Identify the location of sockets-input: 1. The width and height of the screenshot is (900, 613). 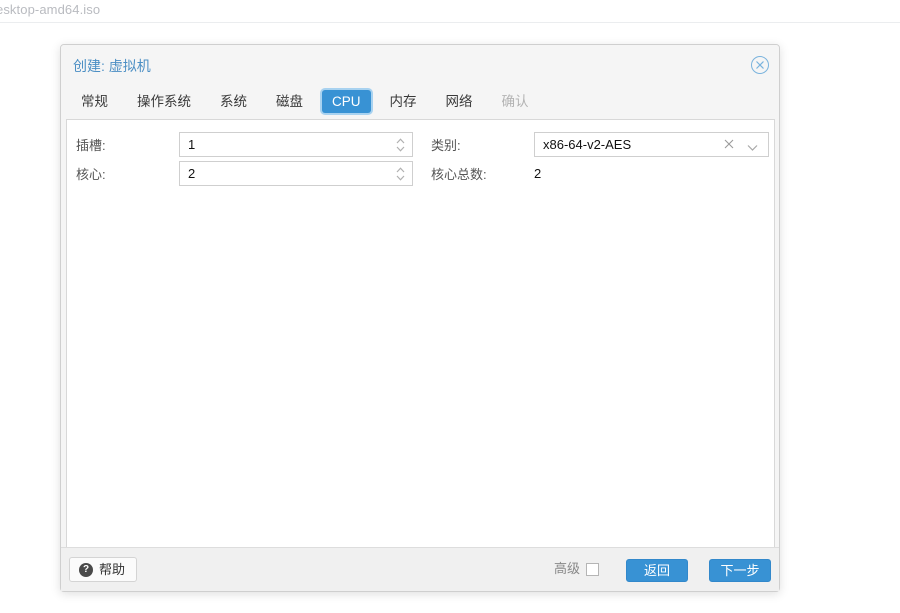
(296, 144).